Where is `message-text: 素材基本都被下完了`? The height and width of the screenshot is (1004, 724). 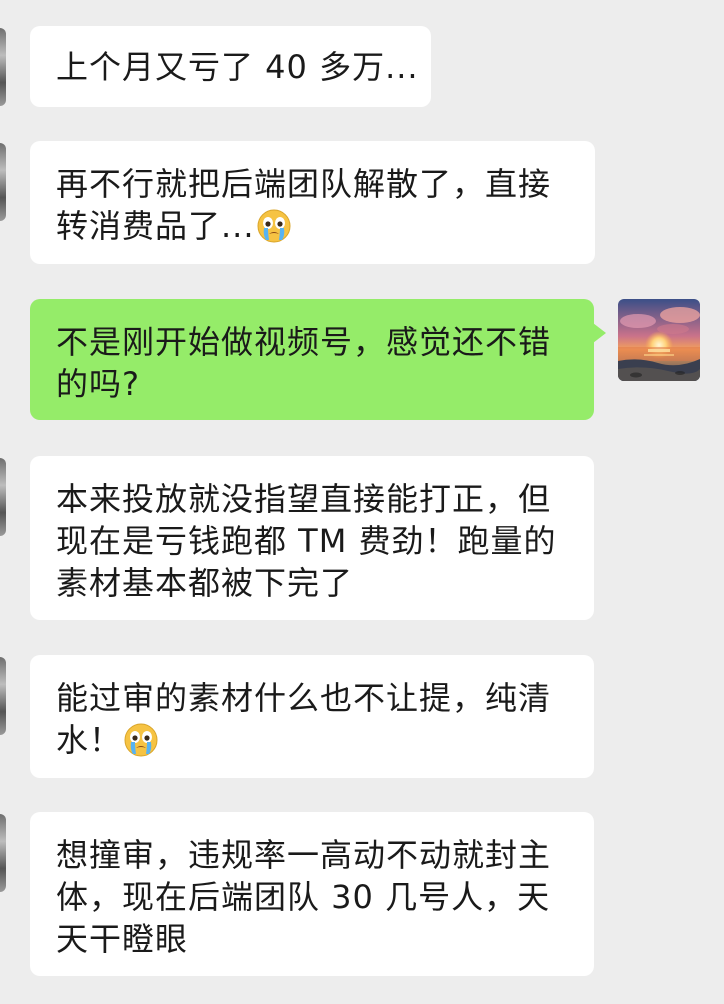 message-text: 素材基本都被下完了 is located at coordinates (205, 583).